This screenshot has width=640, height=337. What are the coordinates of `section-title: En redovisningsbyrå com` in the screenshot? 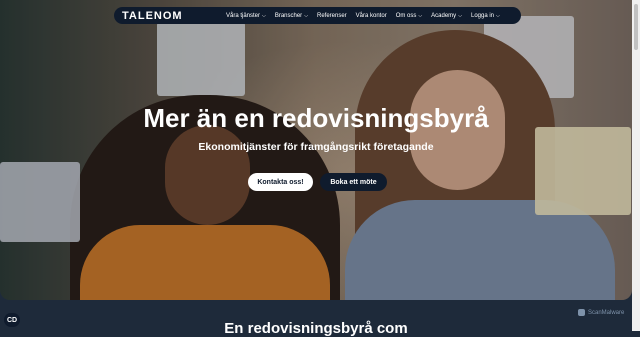 It's located at (316, 328).